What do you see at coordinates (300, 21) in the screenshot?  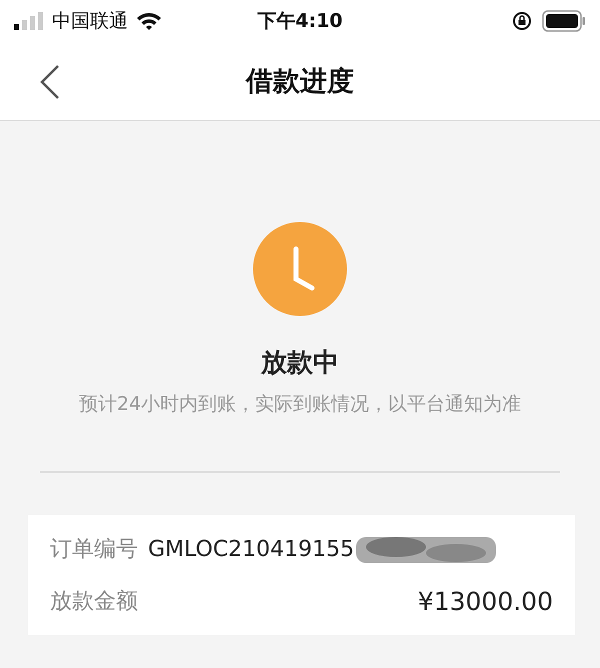 I see `status-time: 下午4:10` at bounding box center [300, 21].